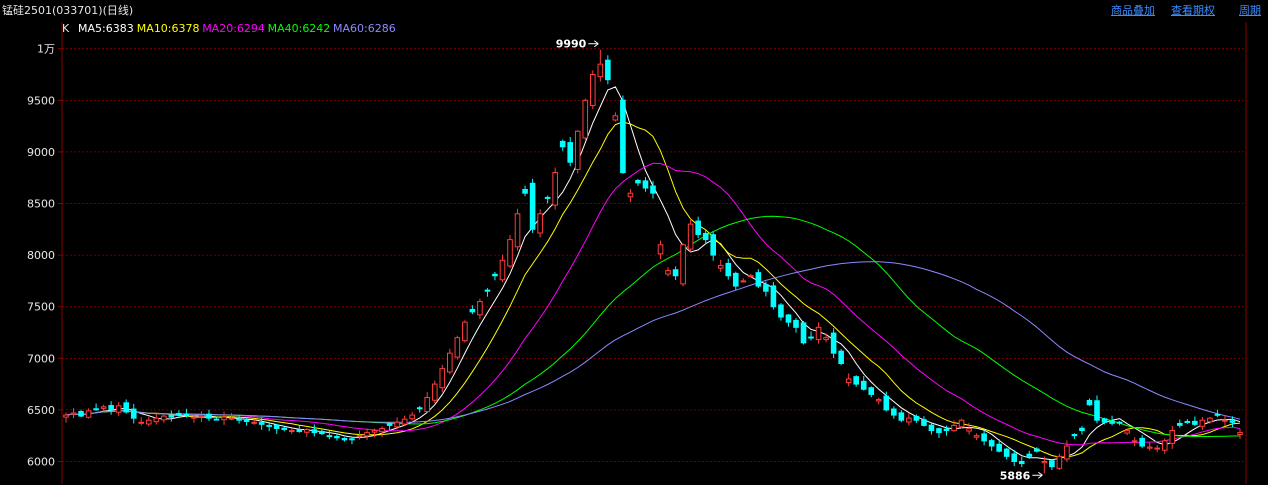  What do you see at coordinates (41, 256) in the screenshot?
I see `y-axis: 6000 6500 7000 7500 8000 8500 9000 9500 1万` at bounding box center [41, 256].